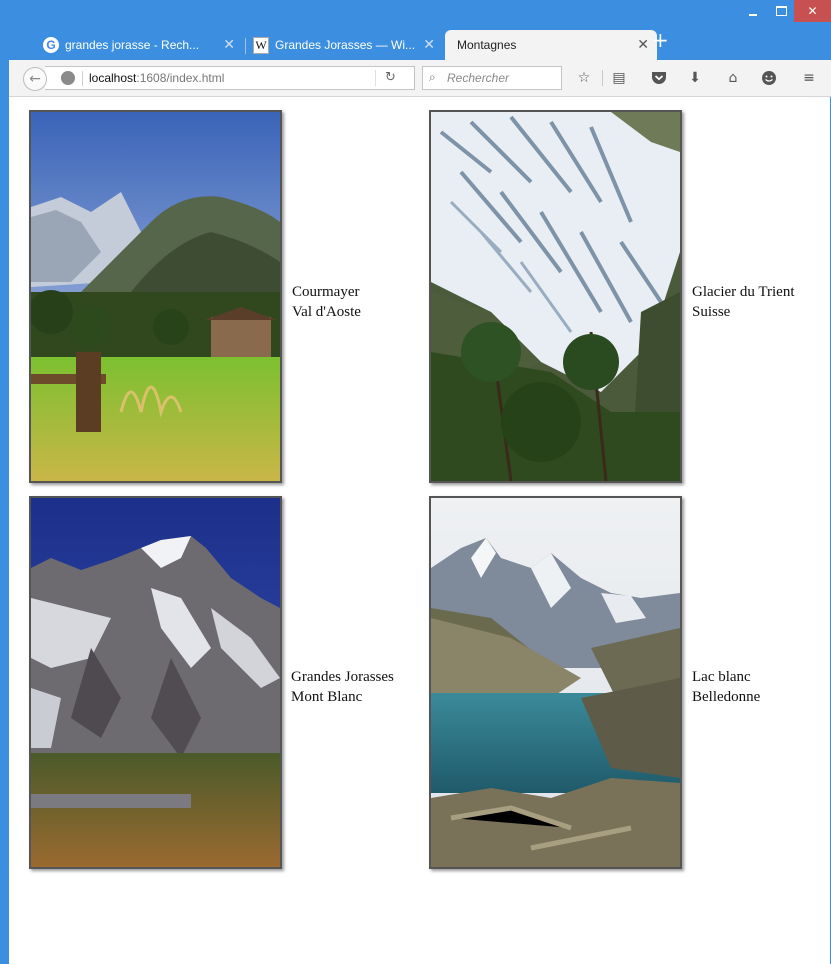  Describe the element at coordinates (390, 77) in the screenshot. I see `reload-icon: ↻` at that location.